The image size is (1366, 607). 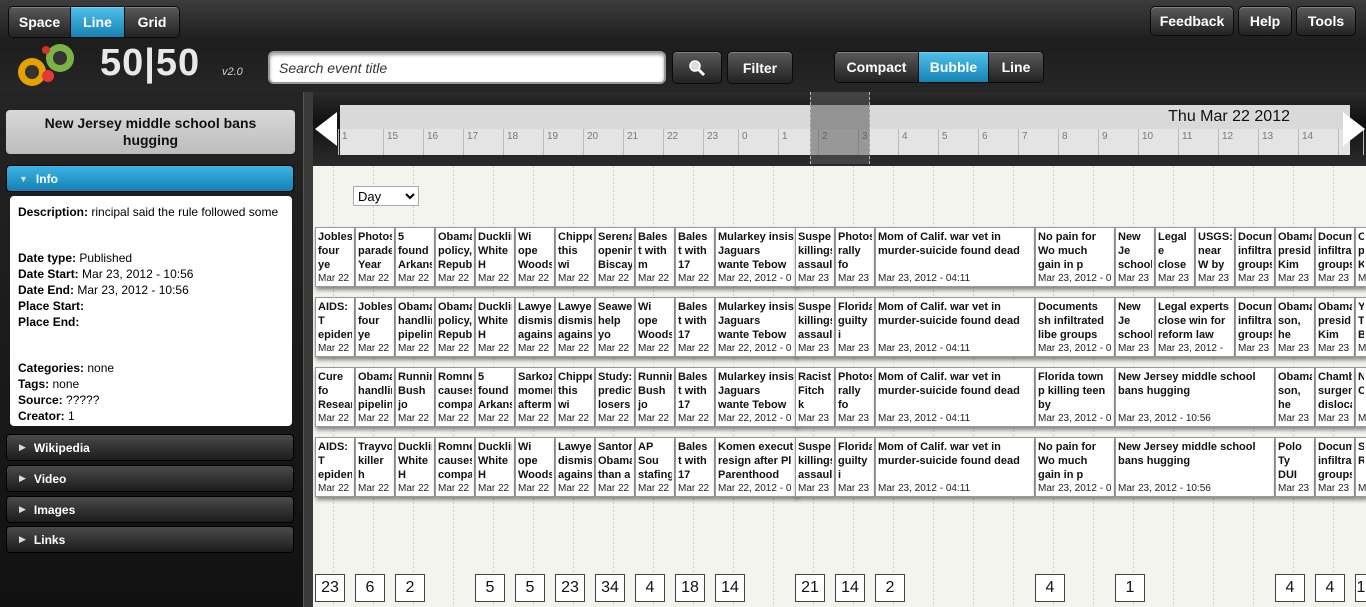 What do you see at coordinates (1335, 397) in the screenshot?
I see `event-card: Chamb surgen disloca Mar 23` at bounding box center [1335, 397].